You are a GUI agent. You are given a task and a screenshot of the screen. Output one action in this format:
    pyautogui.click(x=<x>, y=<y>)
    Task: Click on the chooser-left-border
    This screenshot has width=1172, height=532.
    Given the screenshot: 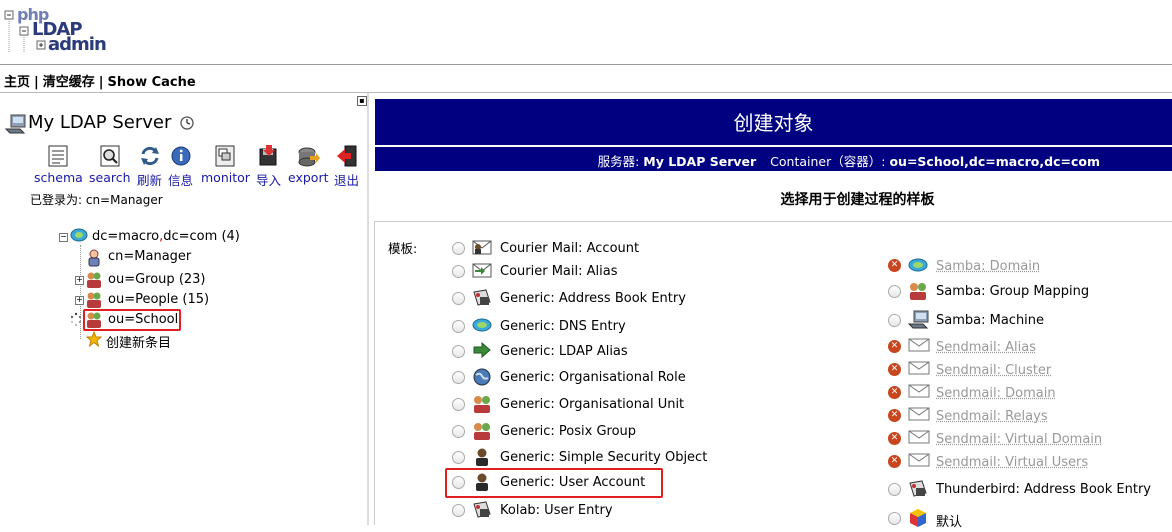 What is the action you would take?
    pyautogui.click(x=374, y=373)
    